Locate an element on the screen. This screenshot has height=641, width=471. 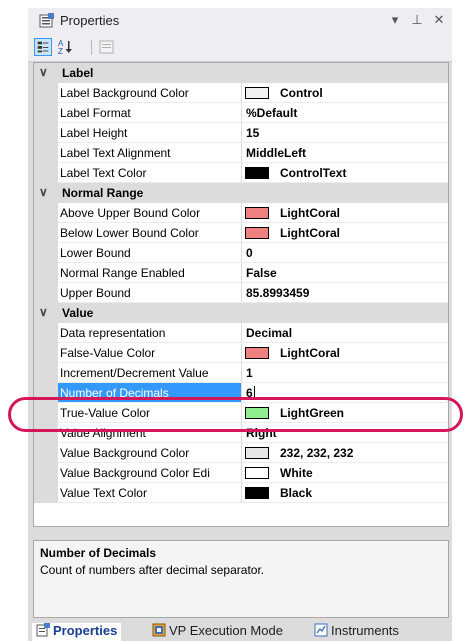
property-value: MiddleLeft is located at coordinates (276, 153).